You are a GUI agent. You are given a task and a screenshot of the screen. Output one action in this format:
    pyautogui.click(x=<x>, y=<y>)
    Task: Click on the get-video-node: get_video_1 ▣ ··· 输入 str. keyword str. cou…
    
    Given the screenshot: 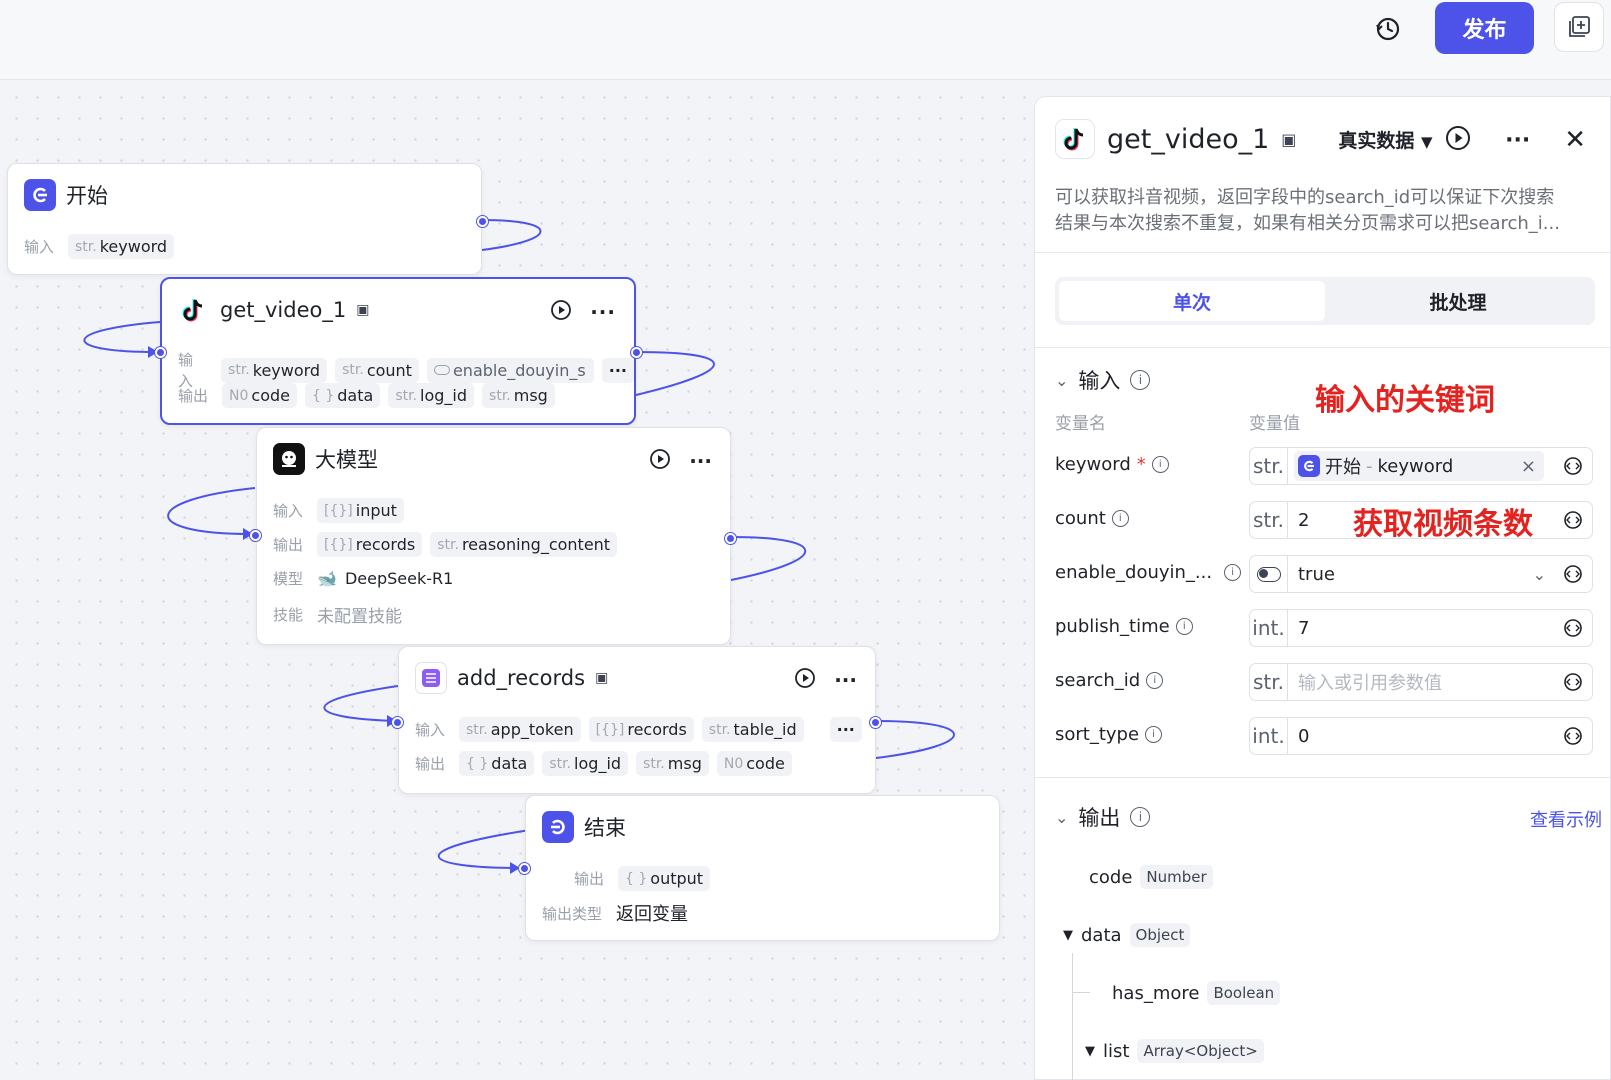 What is the action you would take?
    pyautogui.click(x=398, y=351)
    